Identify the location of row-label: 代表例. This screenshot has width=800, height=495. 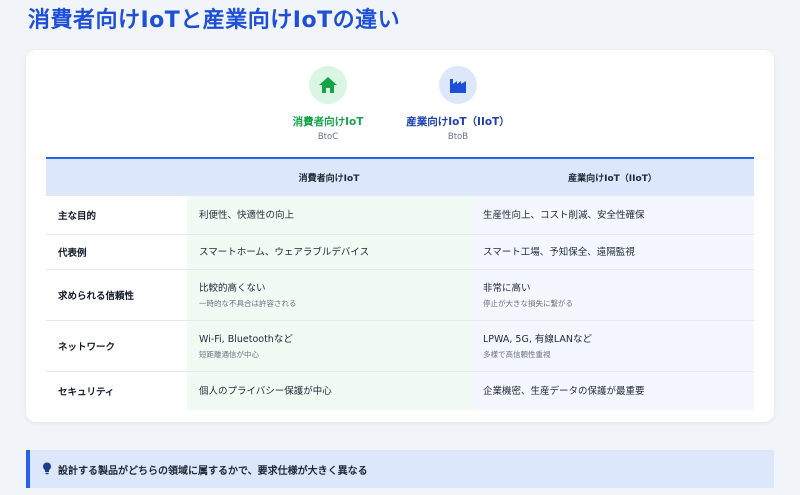
(72, 253).